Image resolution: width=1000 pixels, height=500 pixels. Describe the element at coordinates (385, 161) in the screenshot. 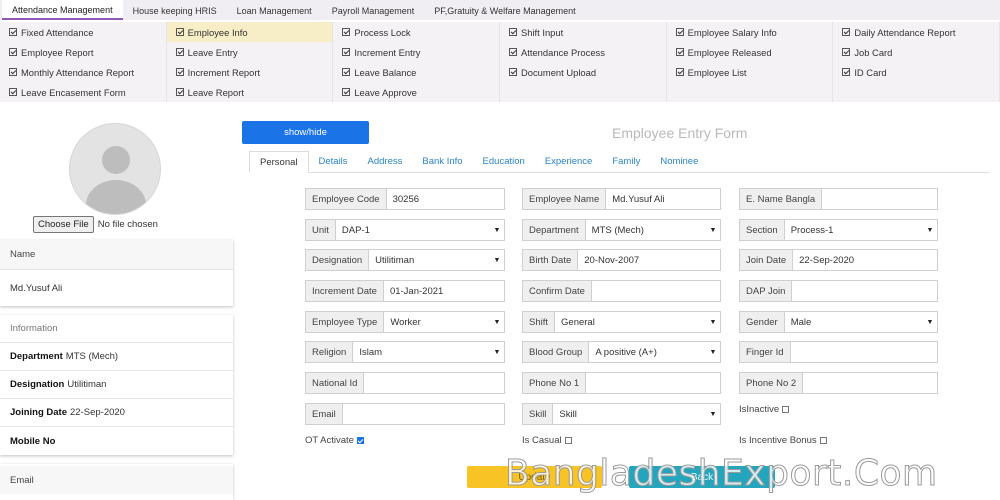

I see `tab-address: Address` at that location.